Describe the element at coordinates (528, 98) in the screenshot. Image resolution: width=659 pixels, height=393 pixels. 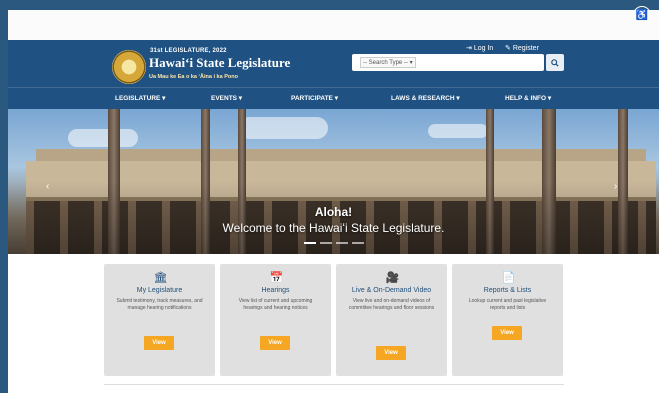
I see `nav-help-info: HELP & INFO ▾` at that location.